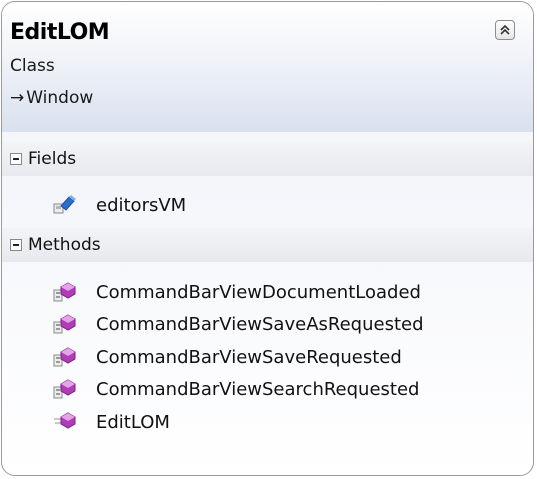  I want to click on base-class-name: Window, so click(60, 98).